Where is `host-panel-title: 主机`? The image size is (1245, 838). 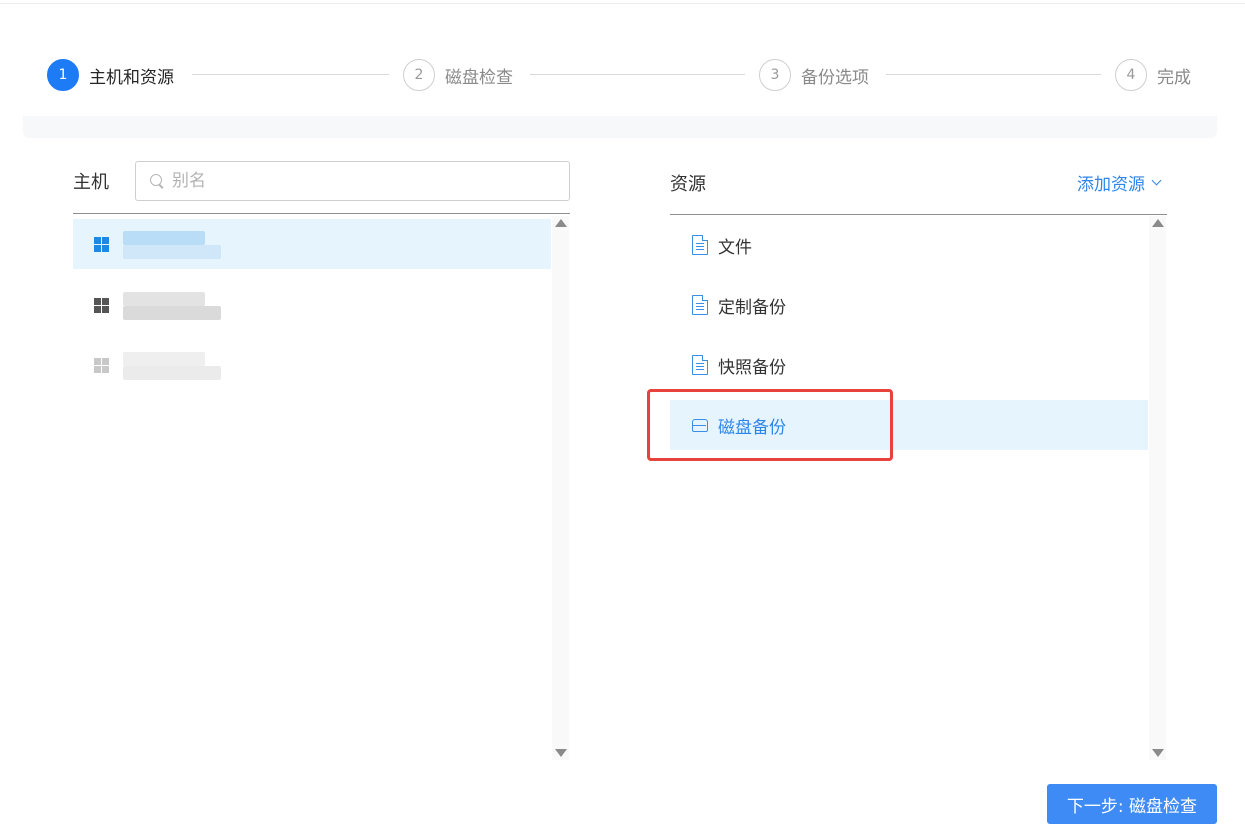
host-panel-title: 主机 is located at coordinates (91, 182).